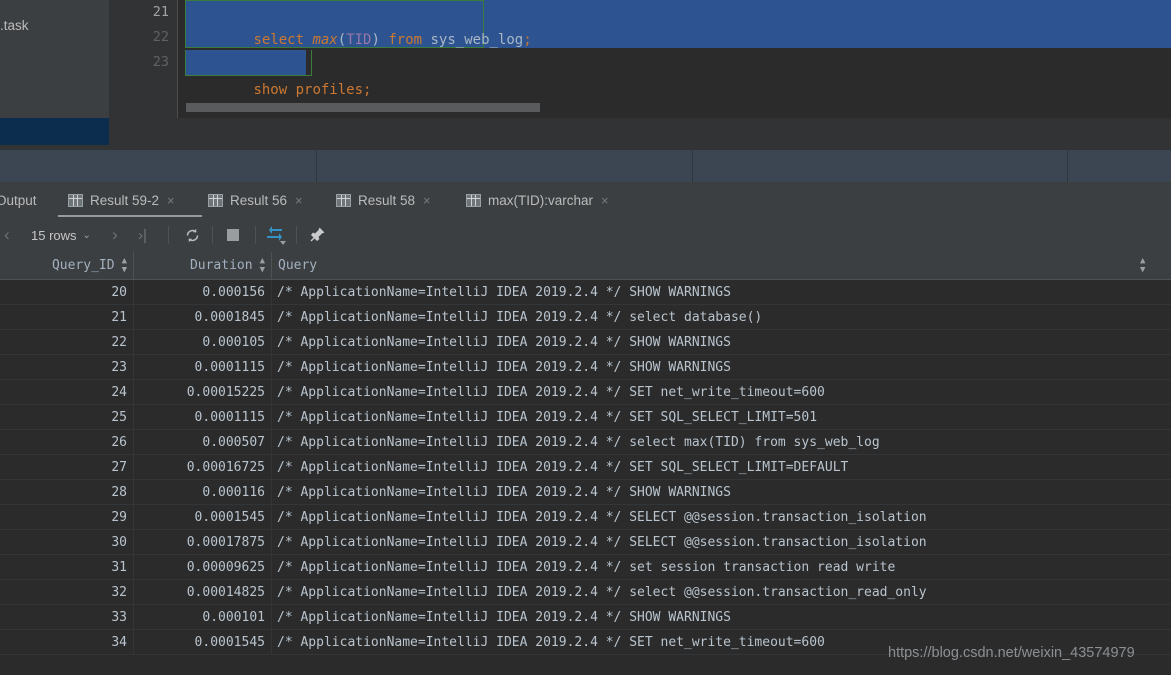  What do you see at coordinates (192, 235) in the screenshot?
I see `reload-button` at bounding box center [192, 235].